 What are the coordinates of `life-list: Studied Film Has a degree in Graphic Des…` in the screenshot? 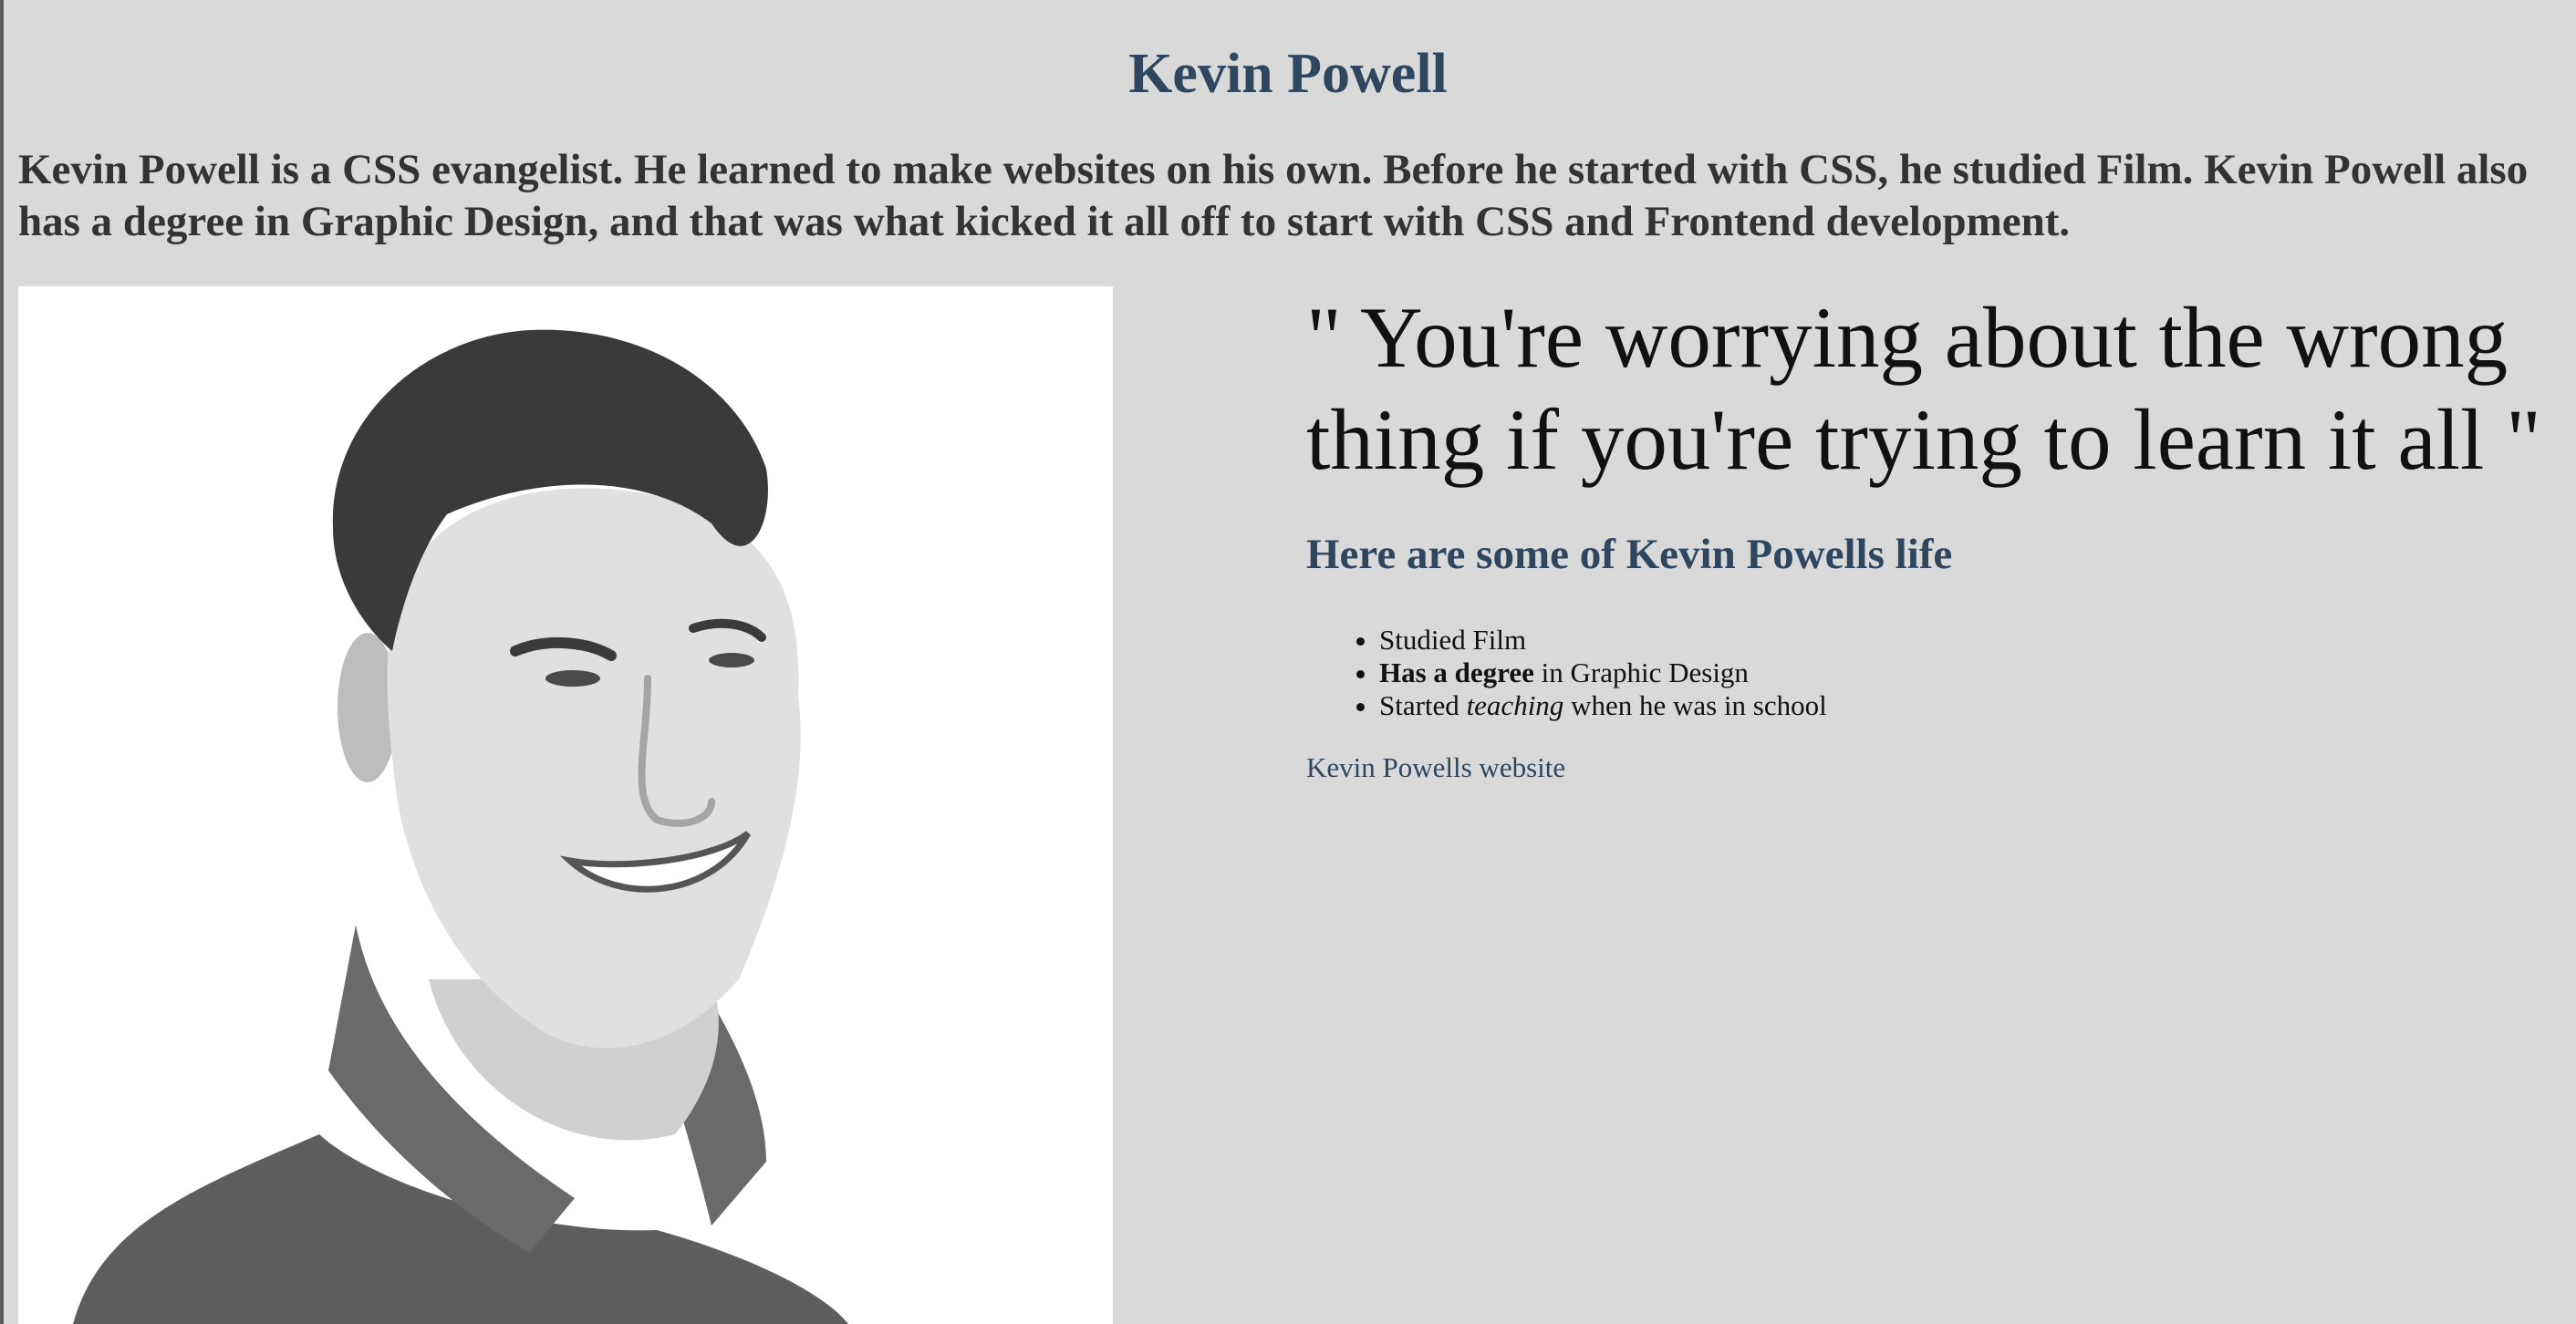 It's located at (1566, 673).